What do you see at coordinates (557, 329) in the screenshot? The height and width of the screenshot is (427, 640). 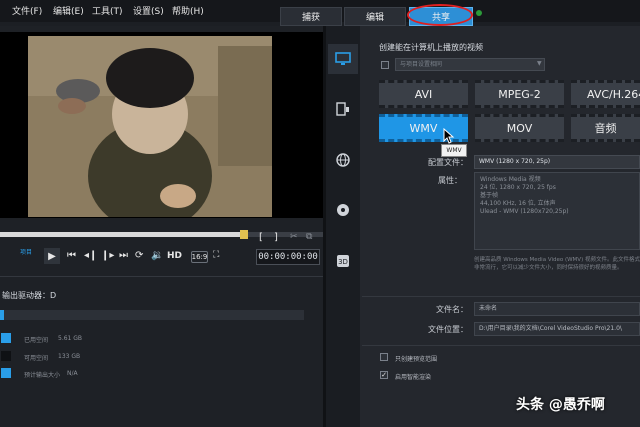 I see `filepath-input: D:\用户目录\我的文档\Corel VideoStudio Pro\21.0\` at bounding box center [557, 329].